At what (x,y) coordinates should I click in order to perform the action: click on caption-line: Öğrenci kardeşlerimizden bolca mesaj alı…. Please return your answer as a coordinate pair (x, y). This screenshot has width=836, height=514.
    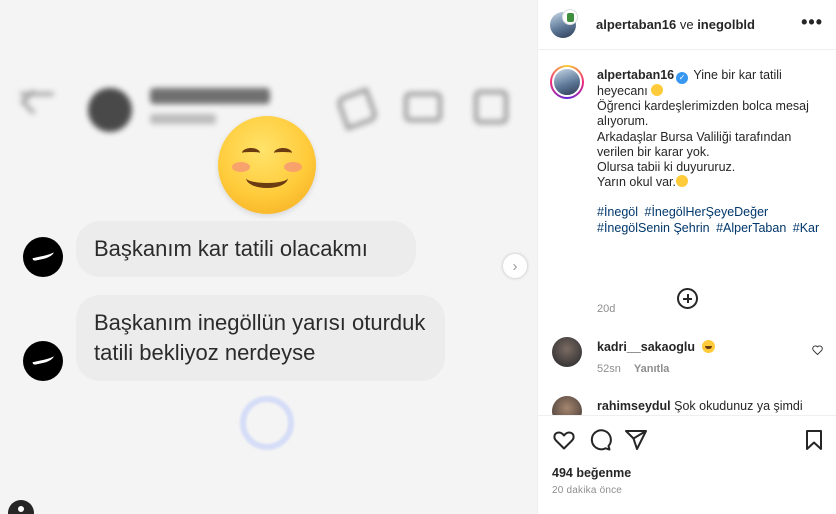
    Looking at the image, I should click on (703, 114).